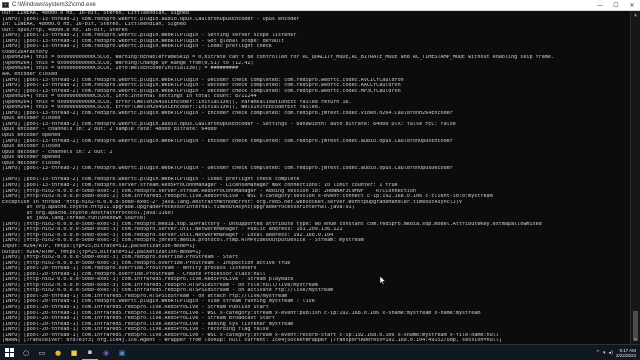 Image resolution: width=640 pixels, height=360 pixels. I want to click on network-icon: ▾, so click(604, 353).